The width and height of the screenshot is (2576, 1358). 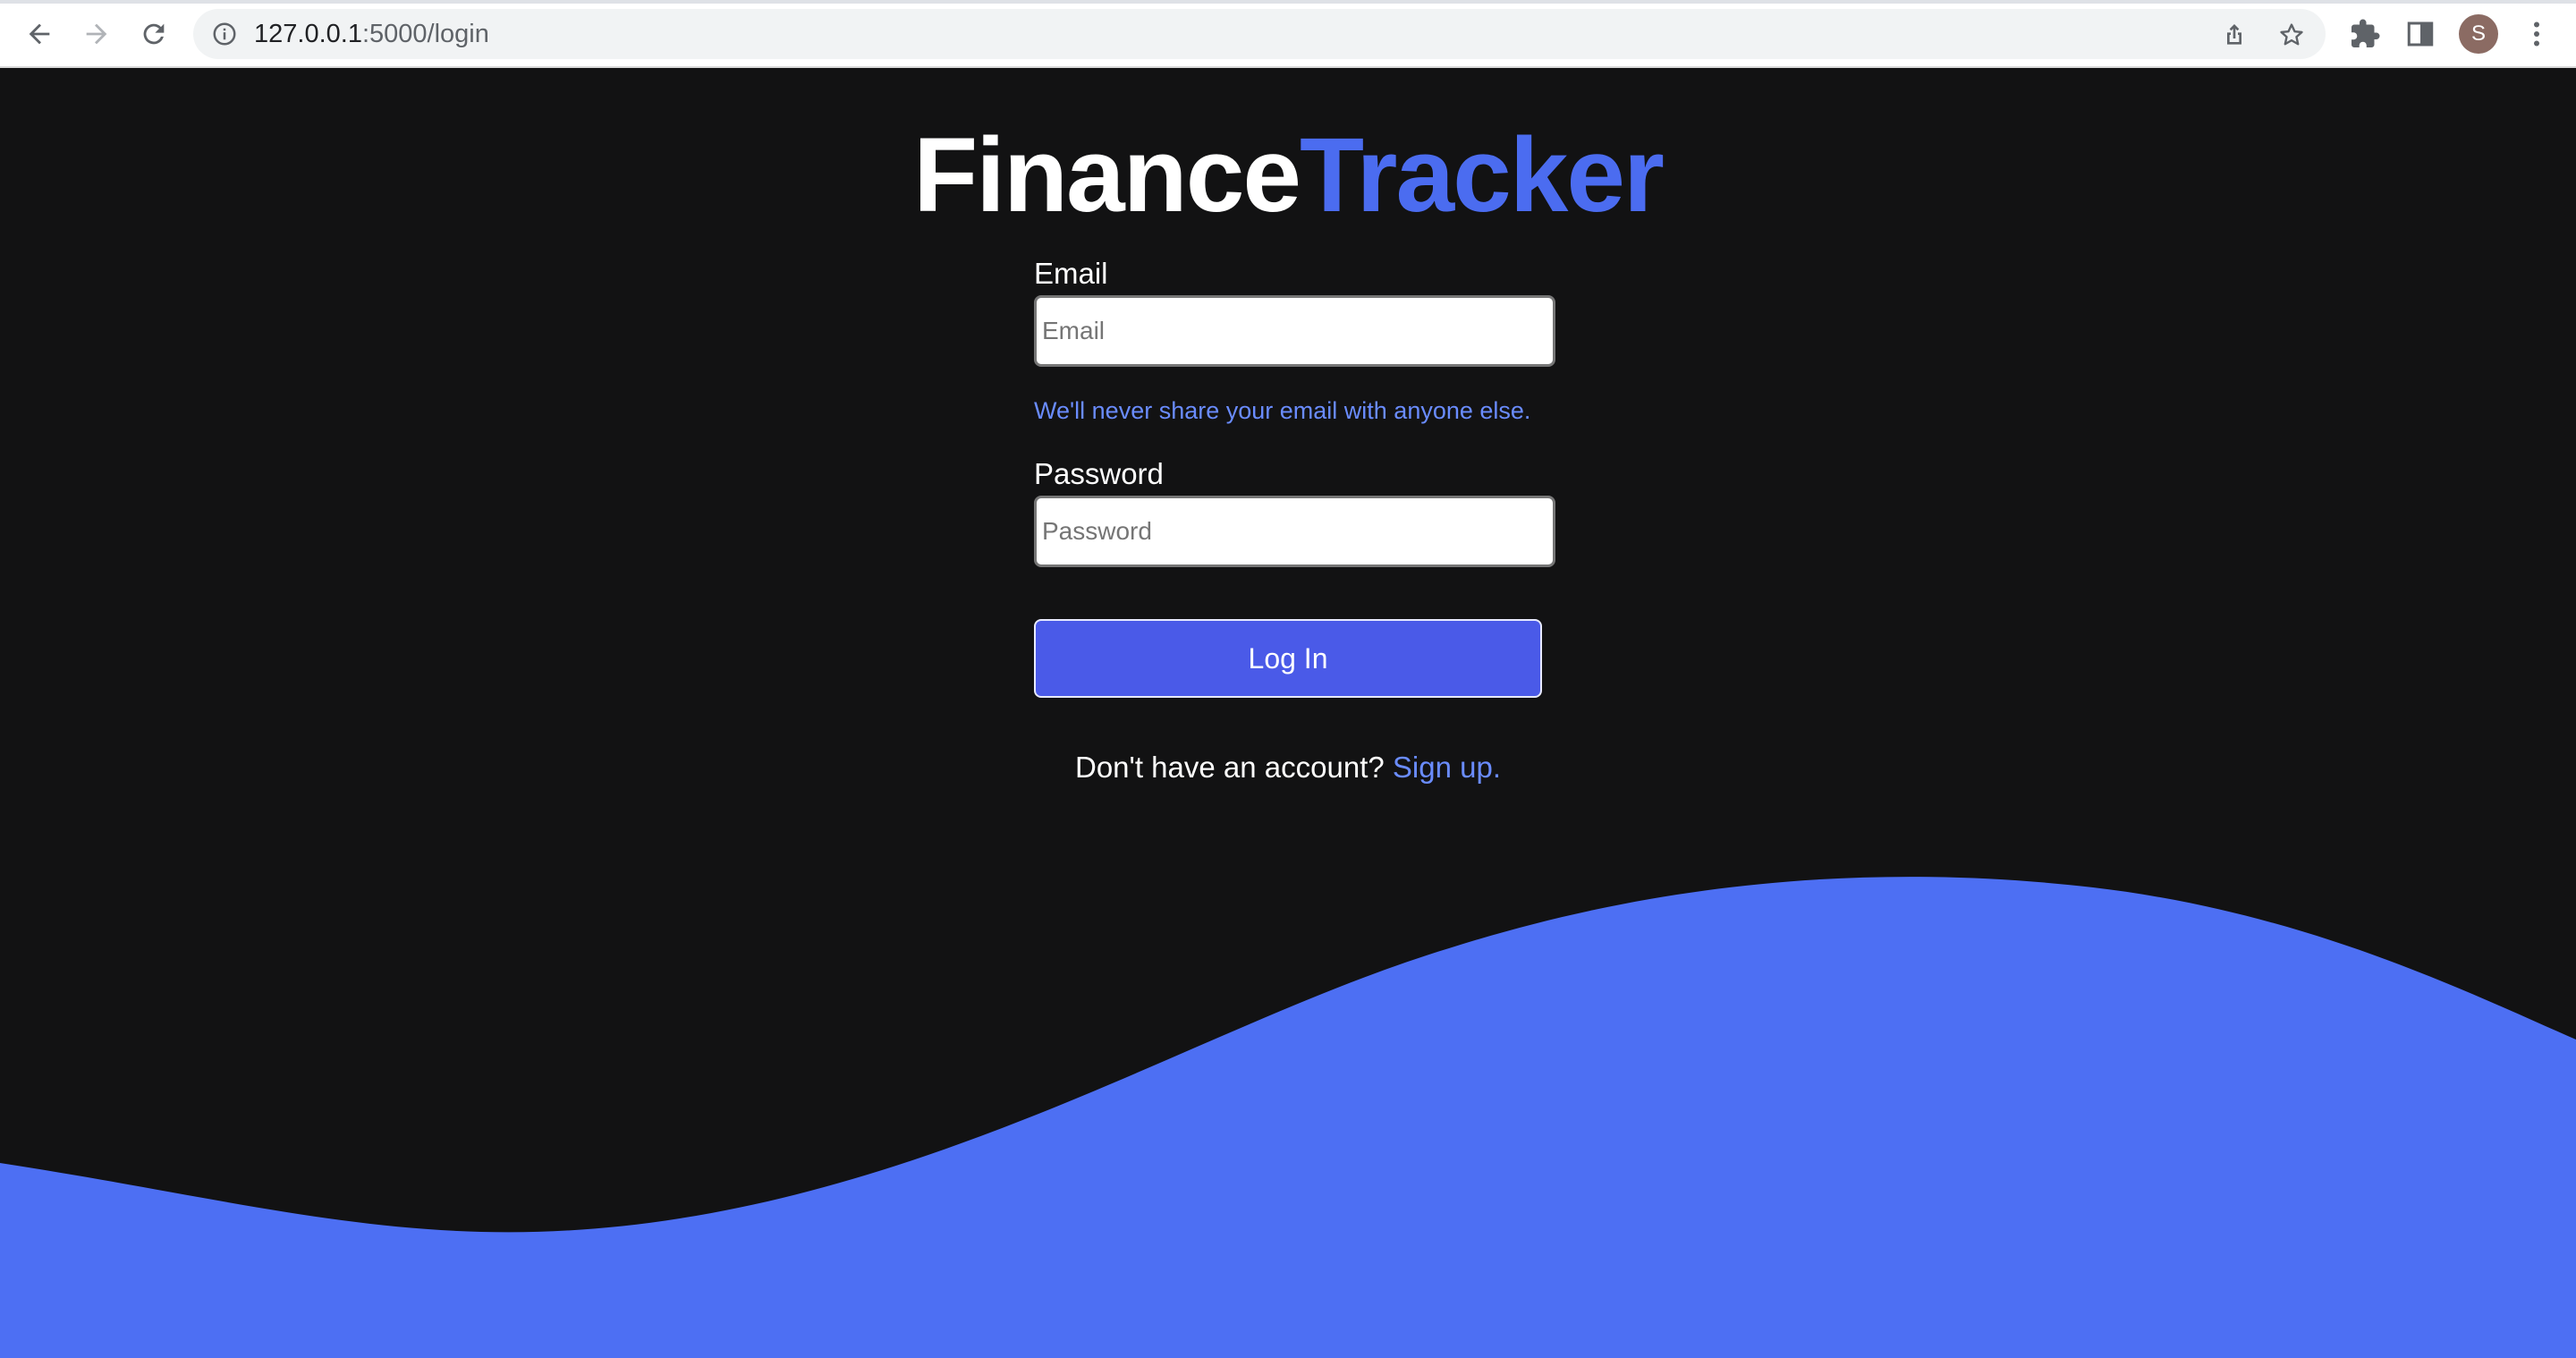 I want to click on back-icon, so click(x=39, y=34).